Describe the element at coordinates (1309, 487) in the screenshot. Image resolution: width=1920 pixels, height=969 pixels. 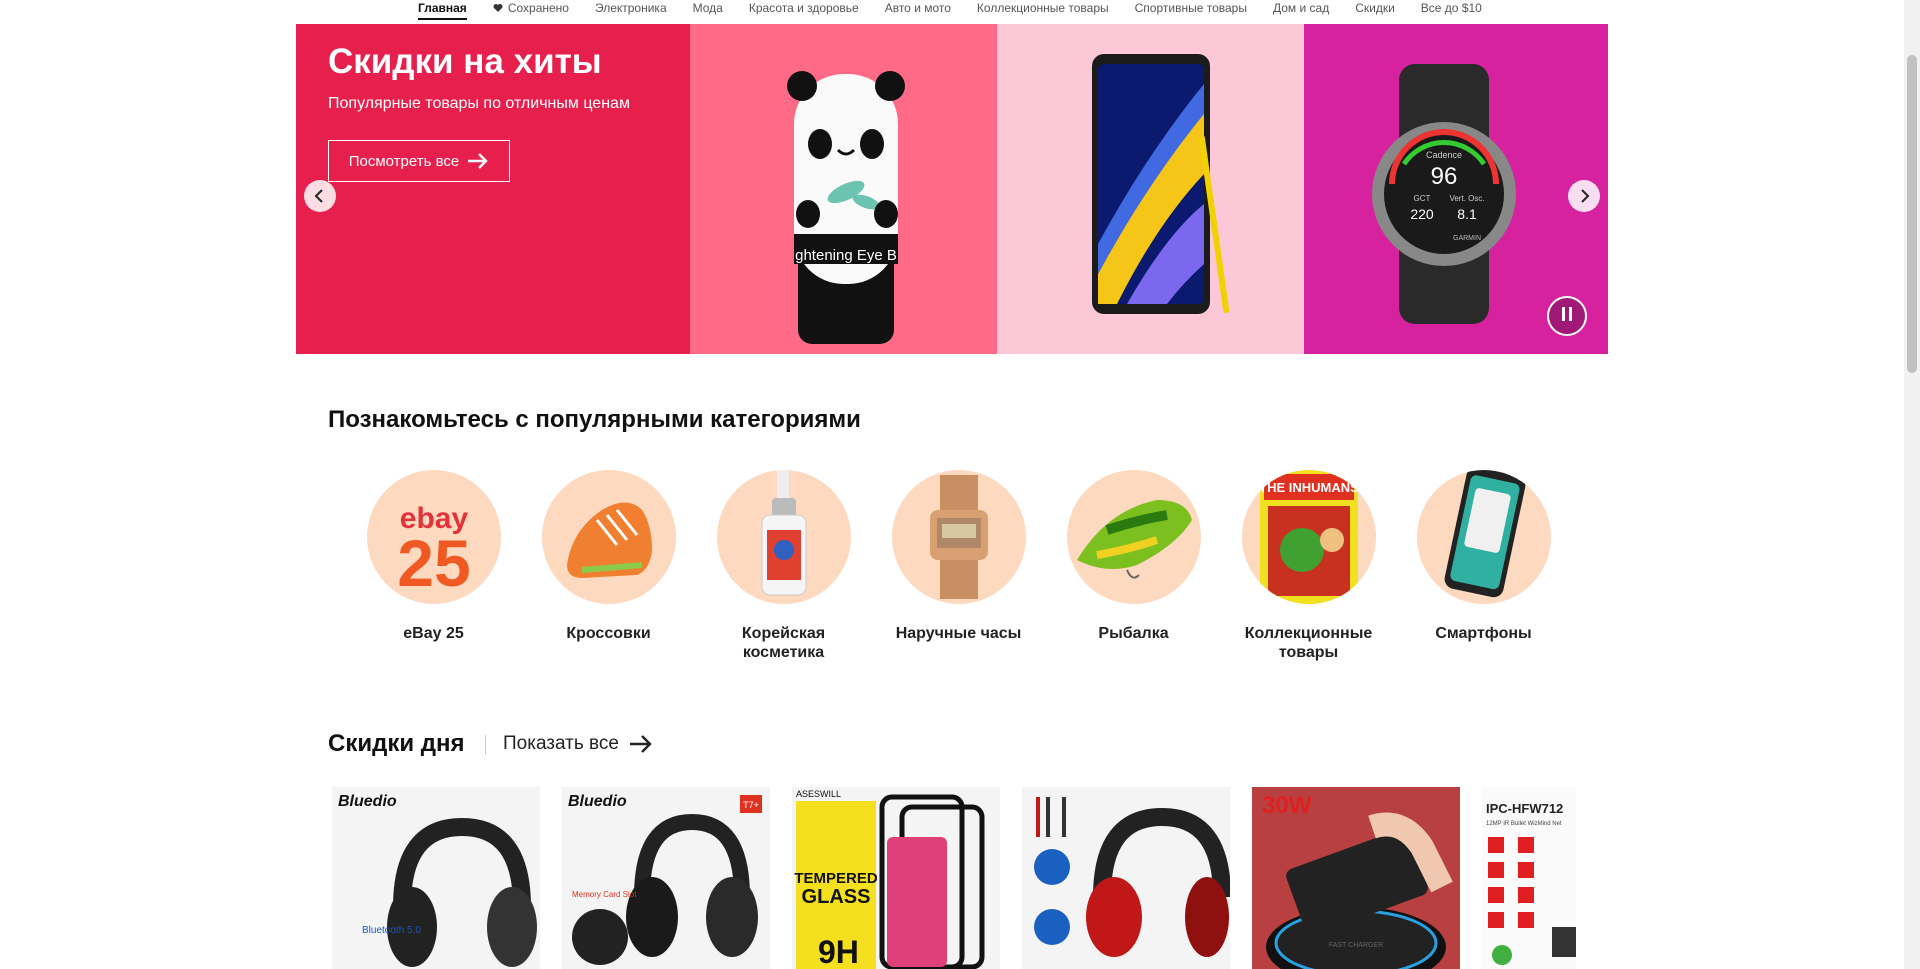
I see `comic-cover-title: THE INHUMANS` at that location.